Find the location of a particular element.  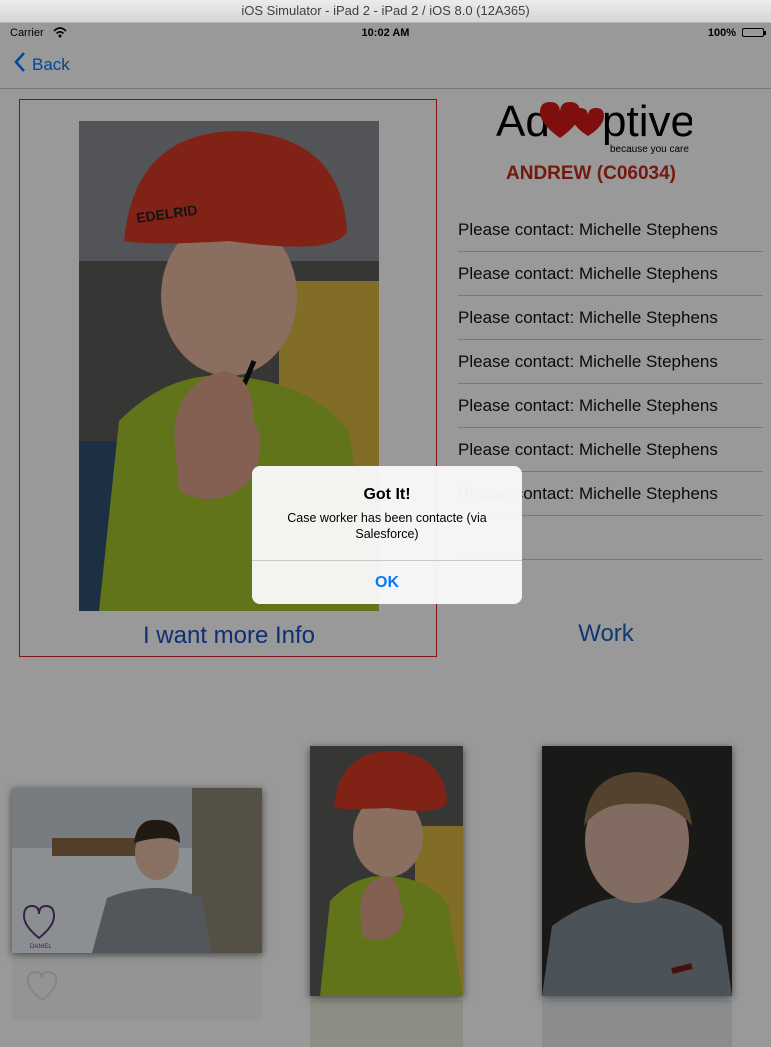

alert-ok-button: OK is located at coordinates (387, 582).